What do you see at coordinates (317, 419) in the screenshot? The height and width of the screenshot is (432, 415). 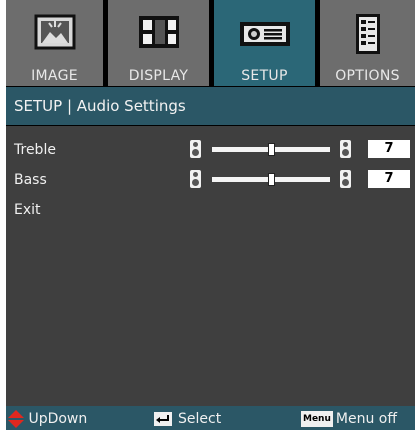 I see `menu-key-icon: Menu` at bounding box center [317, 419].